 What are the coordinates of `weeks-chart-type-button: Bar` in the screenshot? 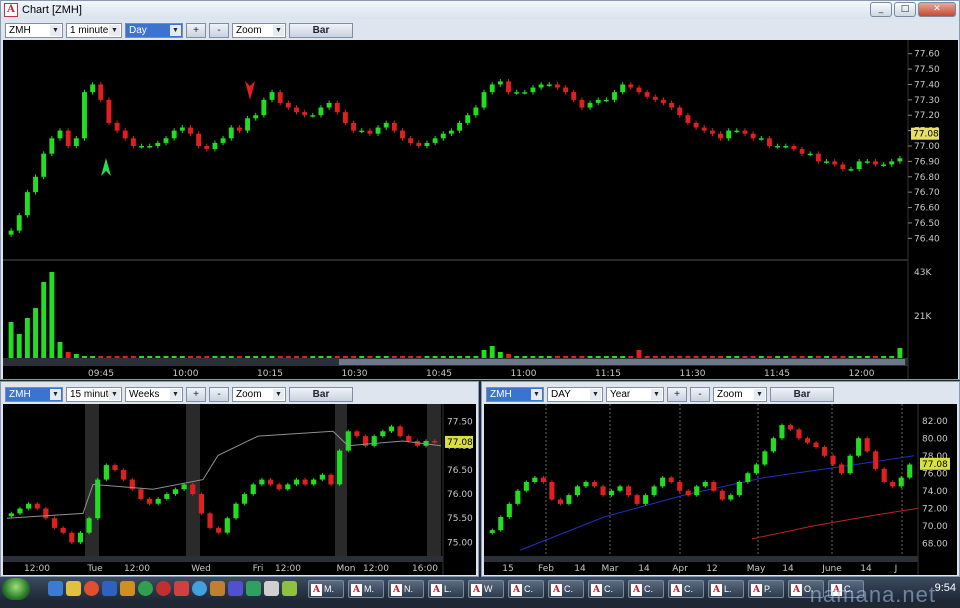 It's located at (321, 394).